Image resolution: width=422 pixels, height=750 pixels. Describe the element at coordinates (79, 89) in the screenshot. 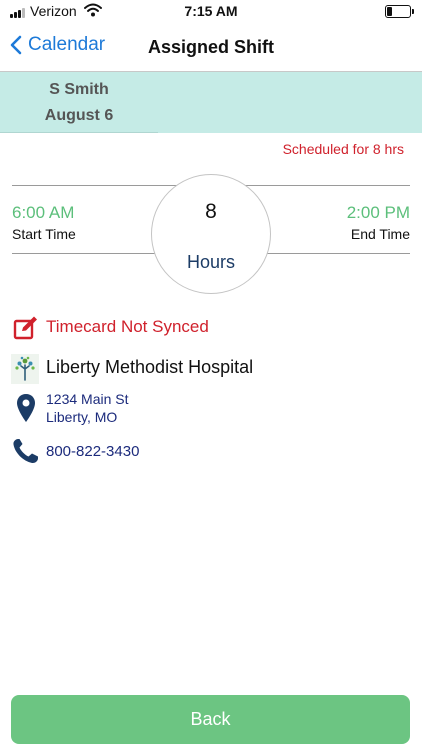

I see `employee-name: S Smith` at that location.